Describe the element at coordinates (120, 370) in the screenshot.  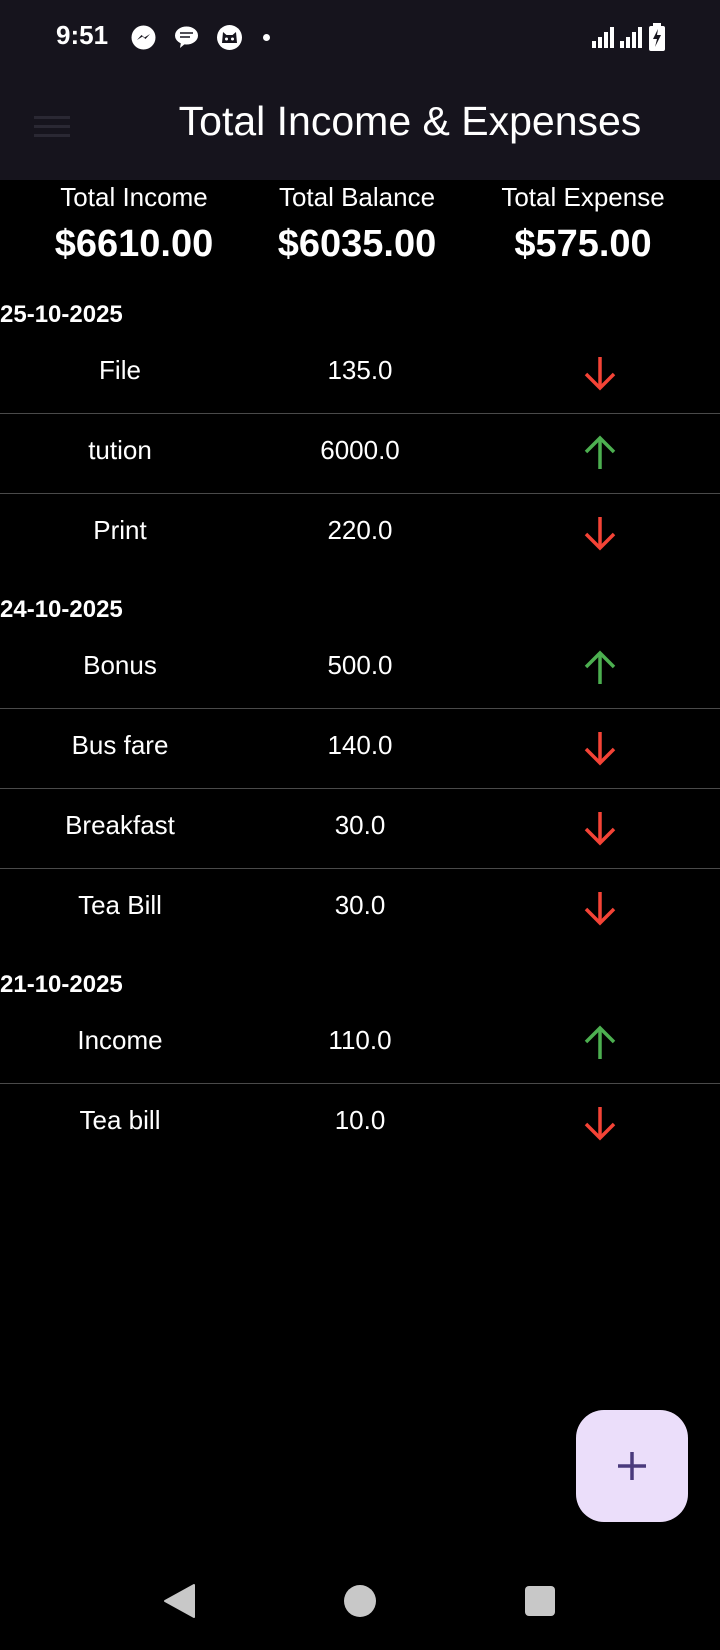
I see `transaction-name: File` at that location.